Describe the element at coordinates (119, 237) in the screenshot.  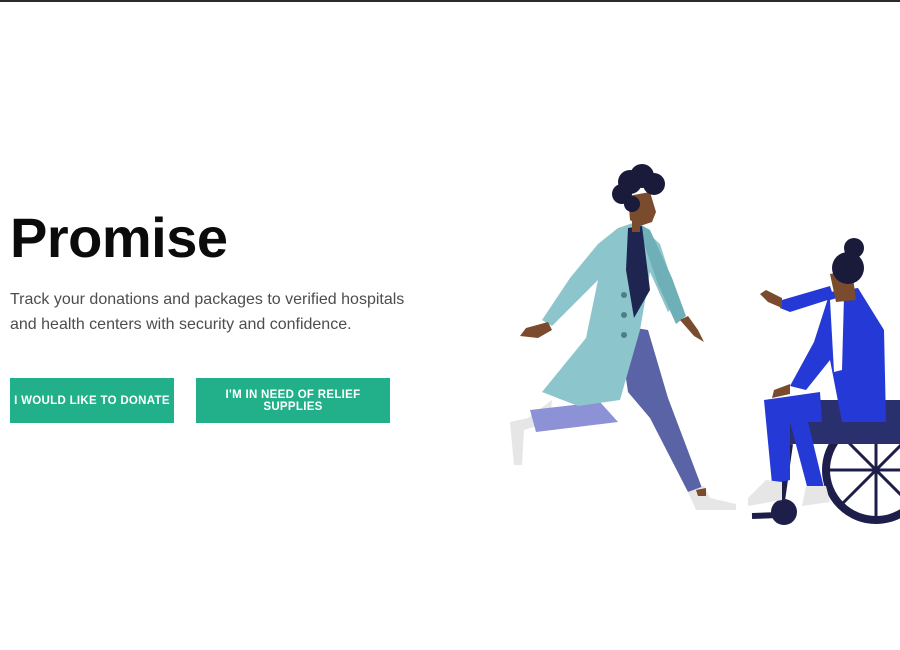
I see `page-title: Promise` at that location.